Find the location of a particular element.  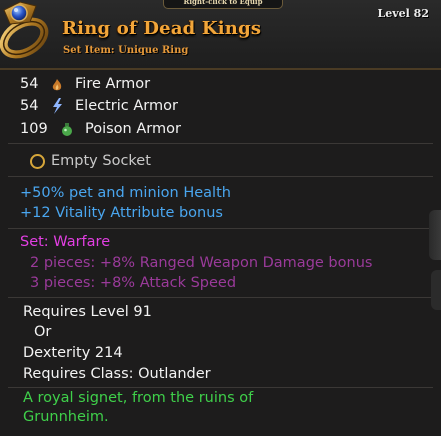

flavor-text-line1: A royal signet, from the ruins of is located at coordinates (138, 398).